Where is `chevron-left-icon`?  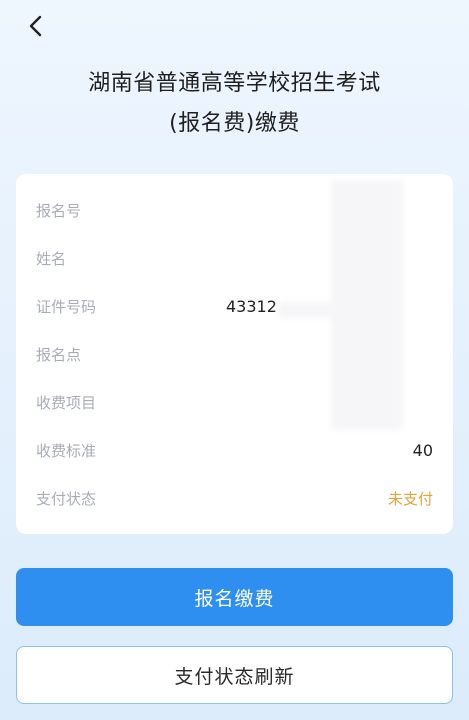 chevron-left-icon is located at coordinates (35, 26).